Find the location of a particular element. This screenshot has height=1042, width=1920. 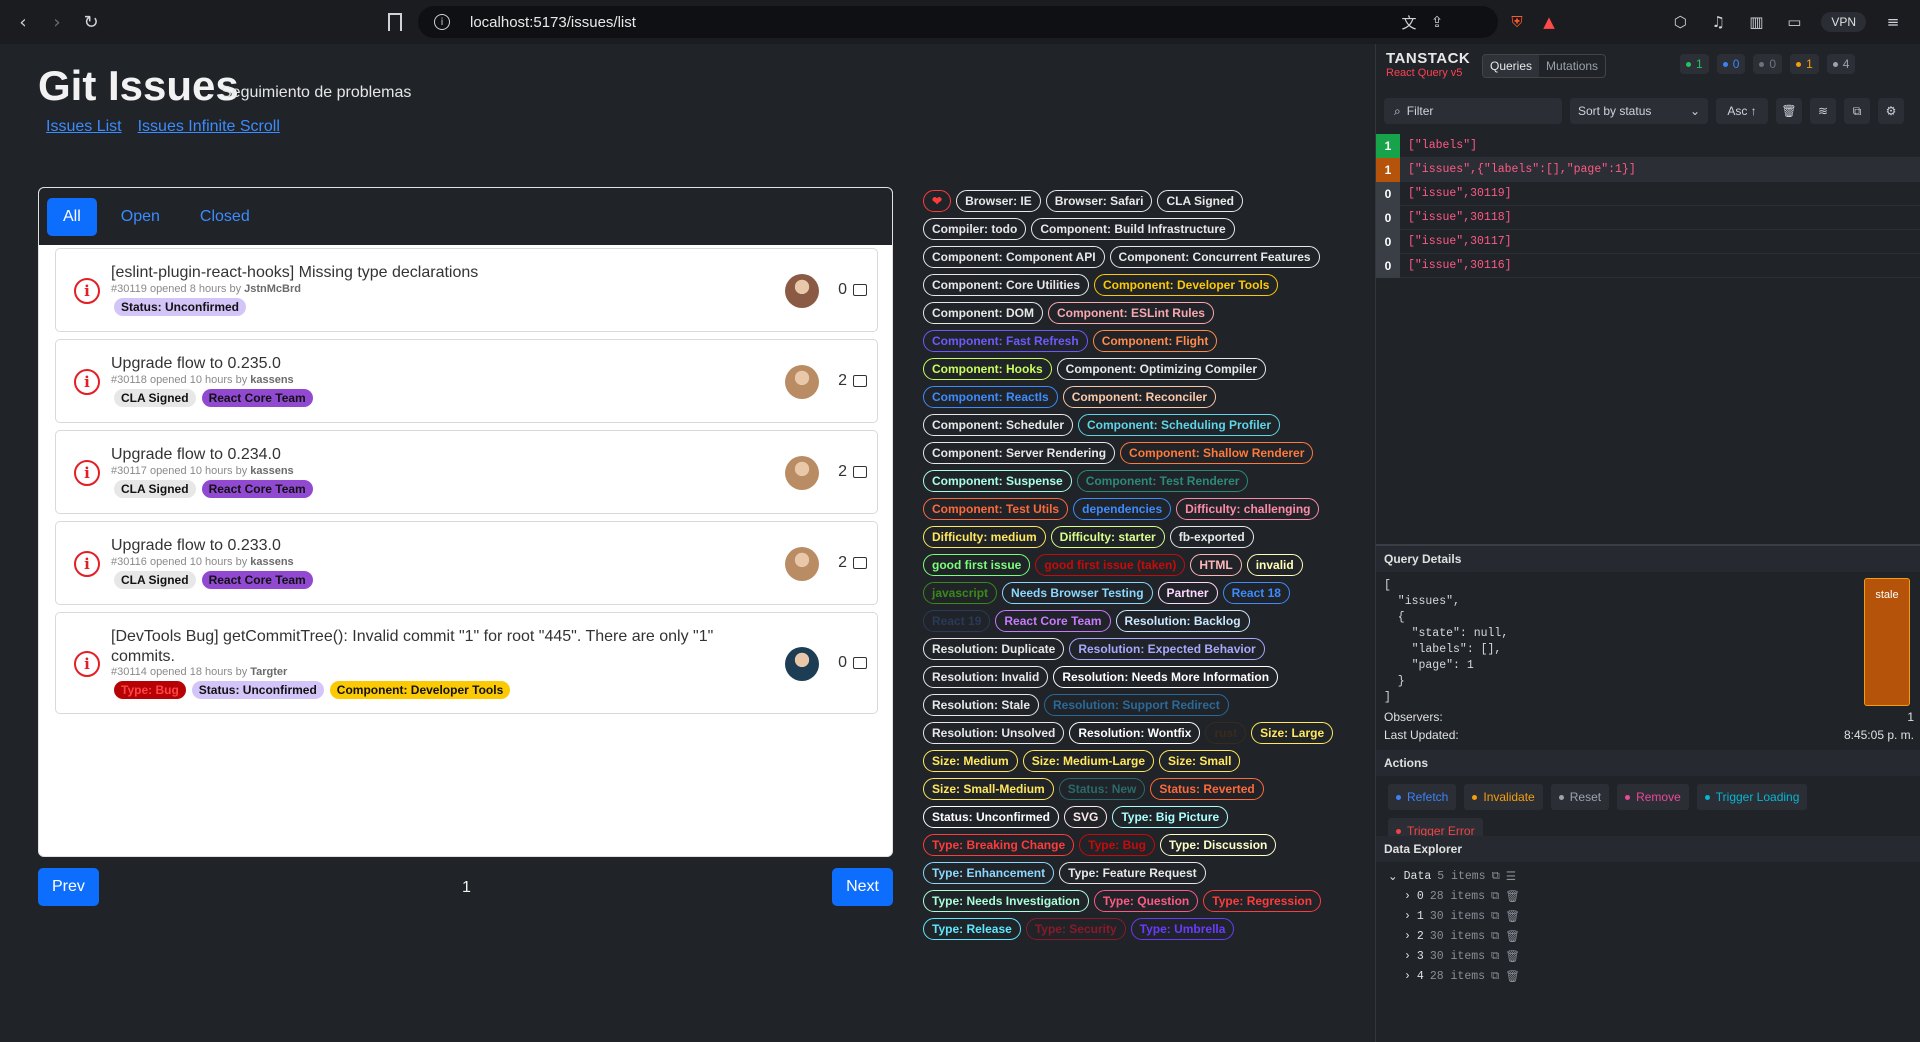

issue-title: Upgrade flow to 0.235.0 is located at coordinates (196, 364).